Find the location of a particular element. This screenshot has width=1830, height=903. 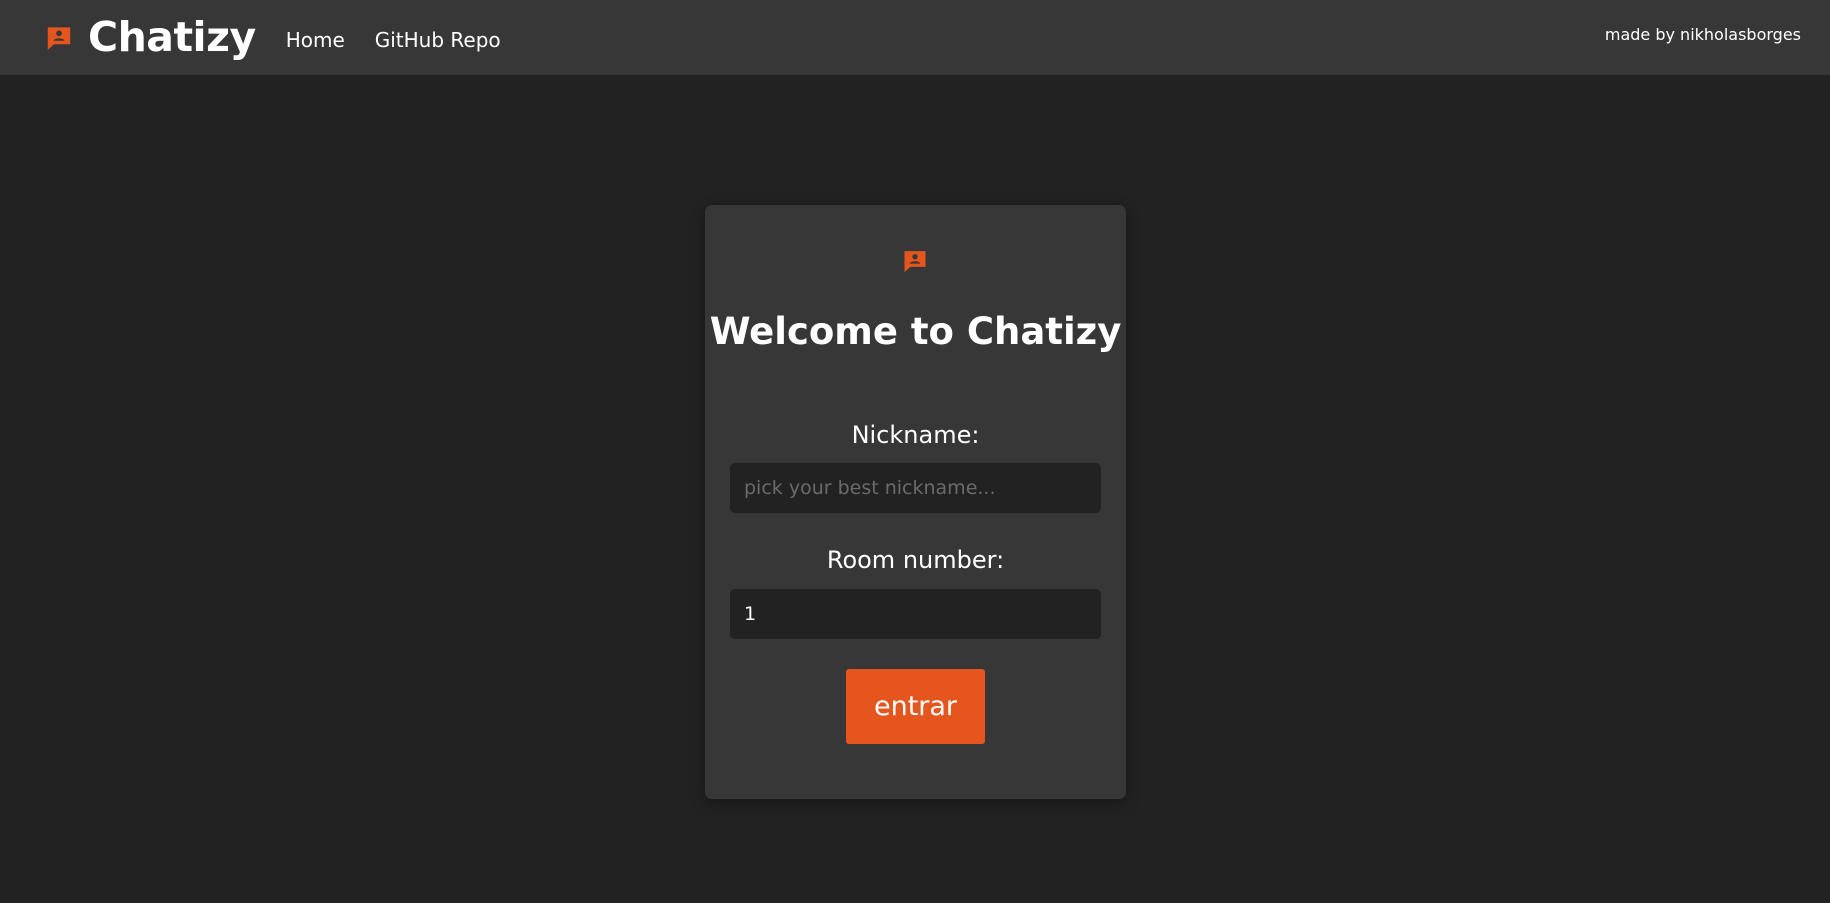

welcome-title: Welcome to Chatizy is located at coordinates (915, 331).